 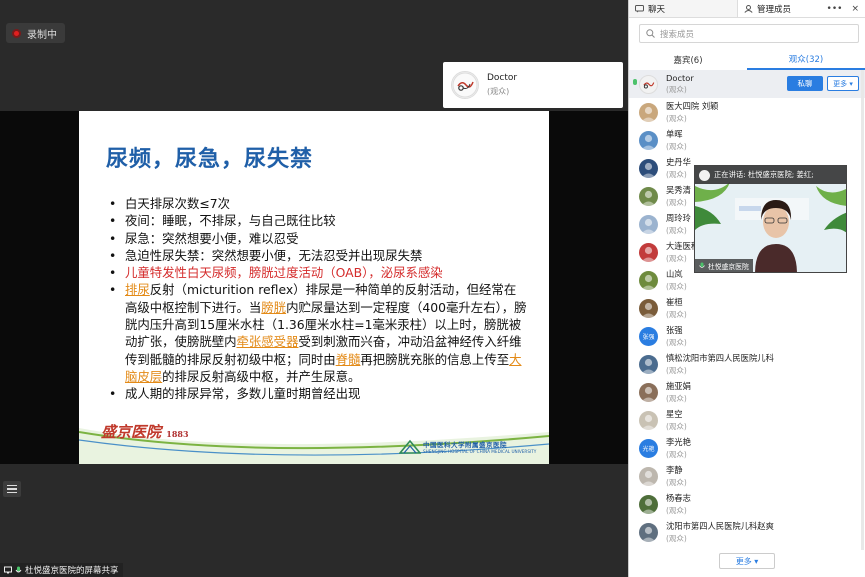 I want to click on list-menu-icon, so click(x=12, y=489).